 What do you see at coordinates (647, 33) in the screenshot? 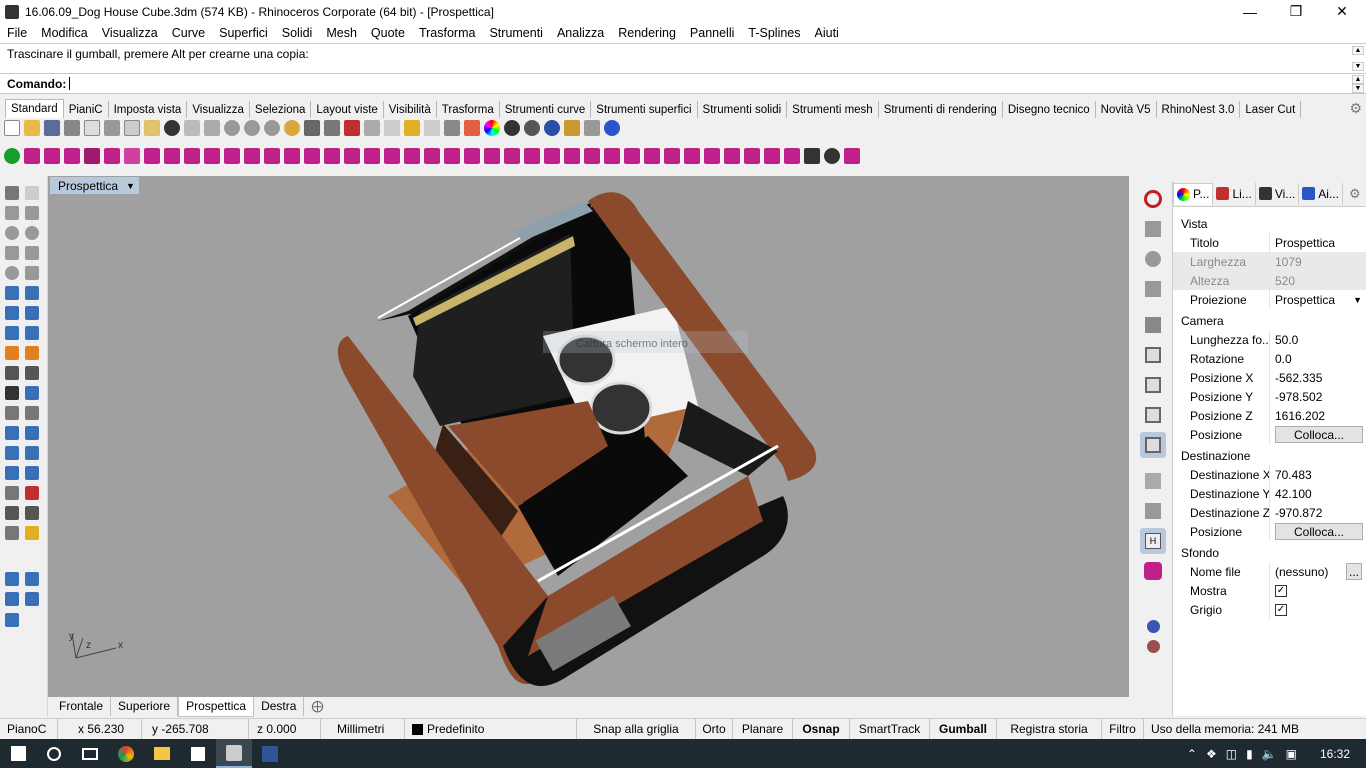
I see `menu-rendering: Rendering` at bounding box center [647, 33].